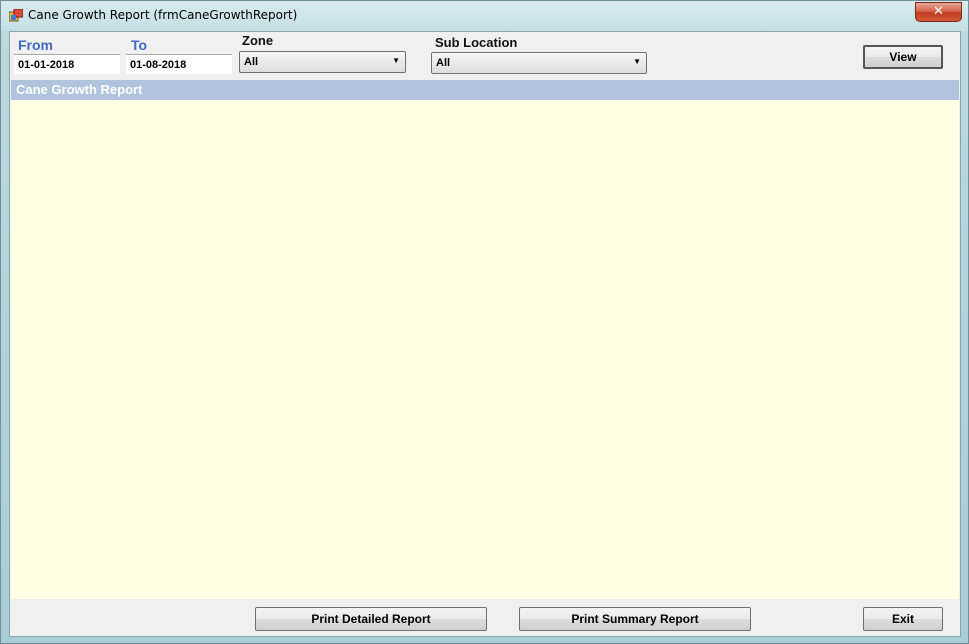 This screenshot has width=969, height=644. Describe the element at coordinates (163, 15) in the screenshot. I see `window-title: Cane Growth Report (frmCaneGrowthReport)` at that location.